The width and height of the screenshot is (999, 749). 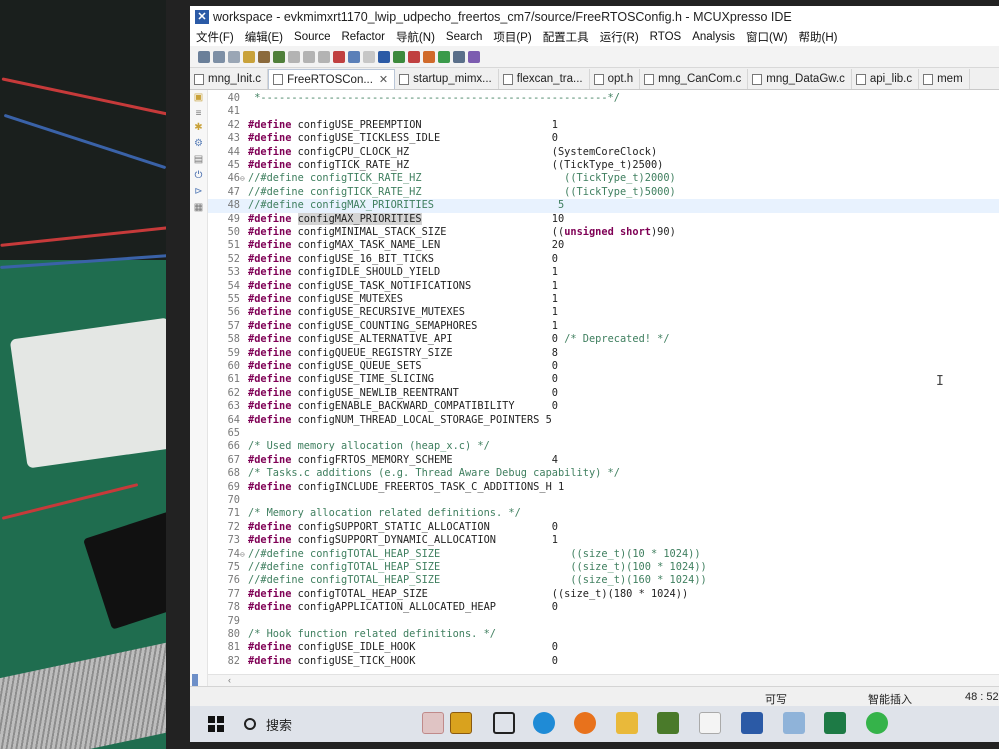 I want to click on code-line: 48 //#define configMAX_PRIORITIES 5, so click(x=603, y=206).